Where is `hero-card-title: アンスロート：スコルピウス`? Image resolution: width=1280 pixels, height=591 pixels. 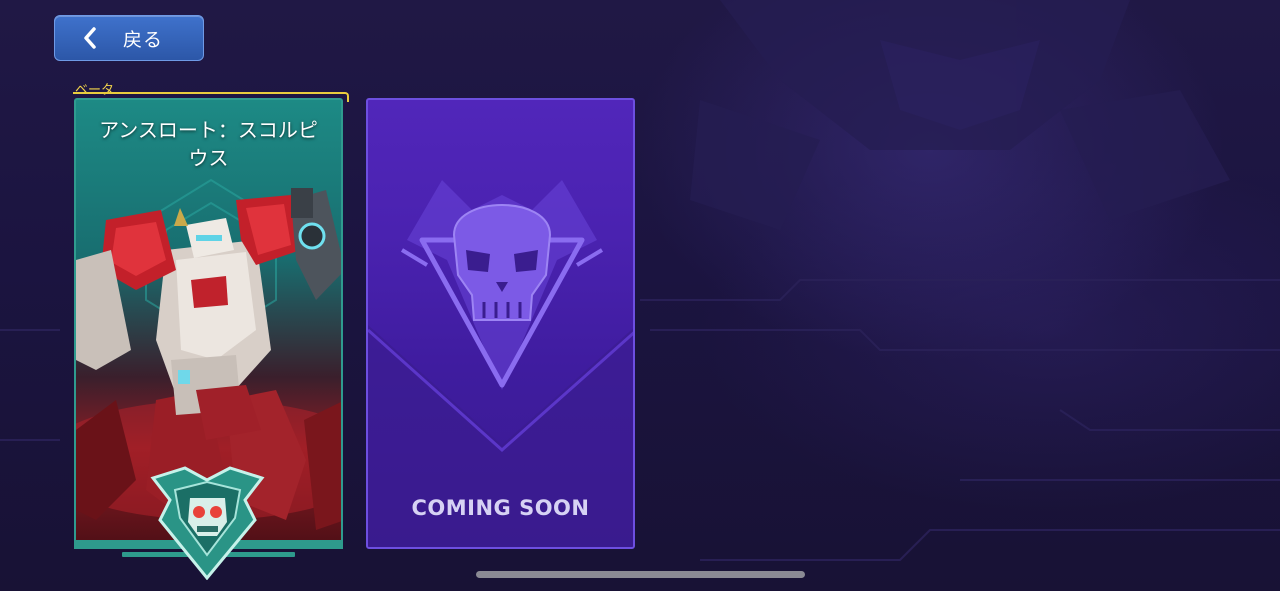 hero-card-title: アンスロート：スコルピウス is located at coordinates (208, 144).